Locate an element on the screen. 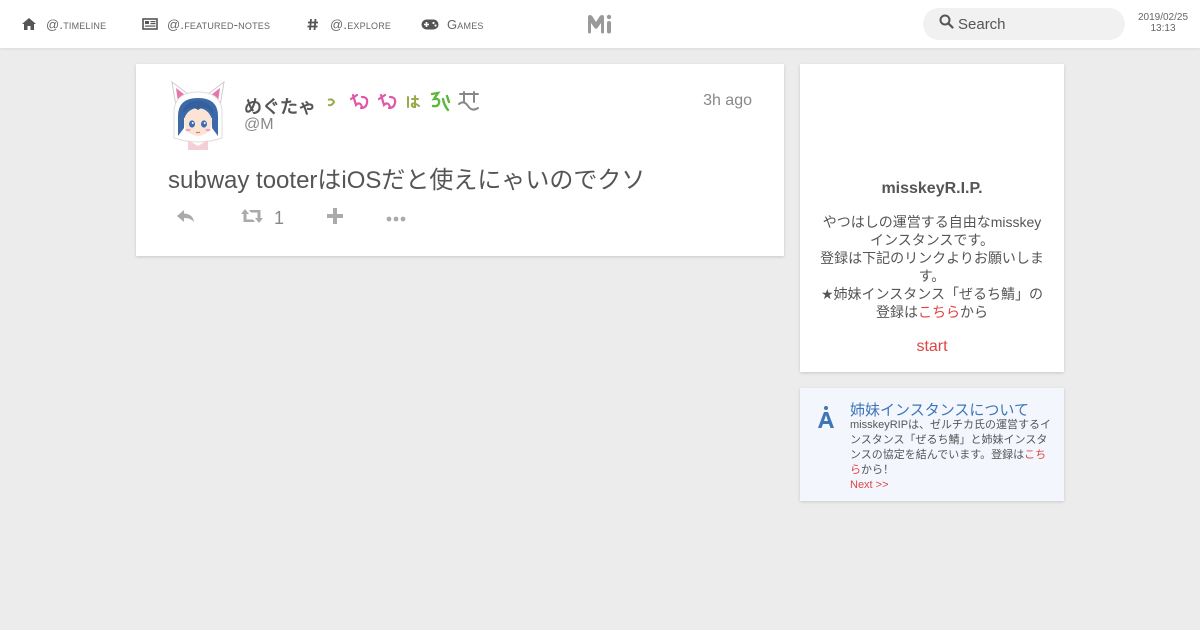 Image resolution: width=1200 pixels, height=630 pixels. nav-games-label: Games is located at coordinates (465, 24).